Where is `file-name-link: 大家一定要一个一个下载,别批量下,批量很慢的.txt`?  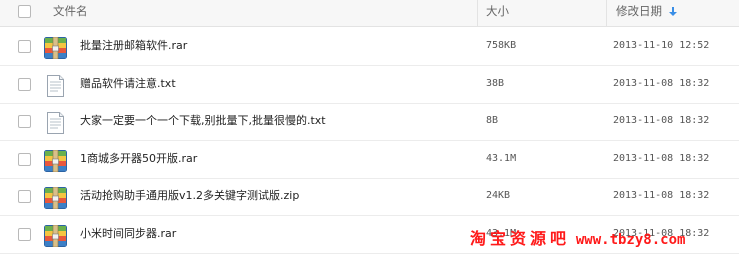
file-name-link: 大家一定要一个一个下载,别批量下,批量很慢的.txt is located at coordinates (203, 121).